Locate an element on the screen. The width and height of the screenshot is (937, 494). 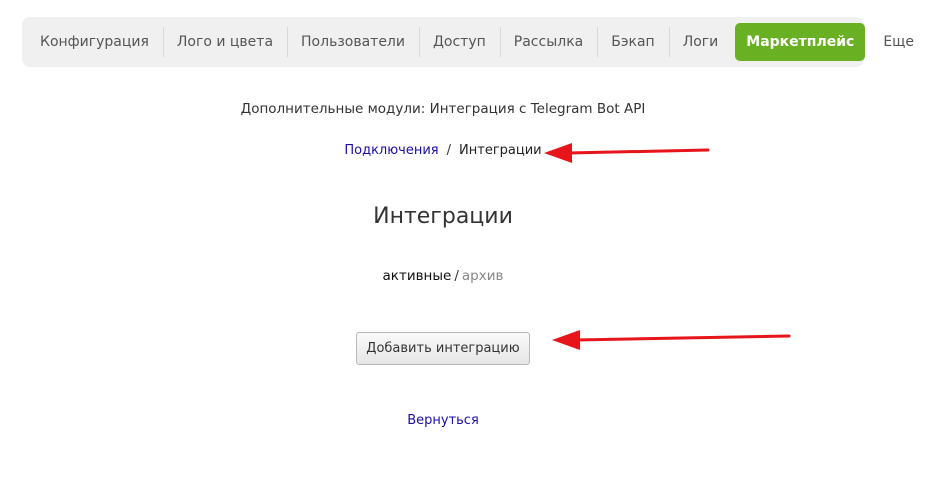
tab-configuration: Конфигурация is located at coordinates (94, 42).